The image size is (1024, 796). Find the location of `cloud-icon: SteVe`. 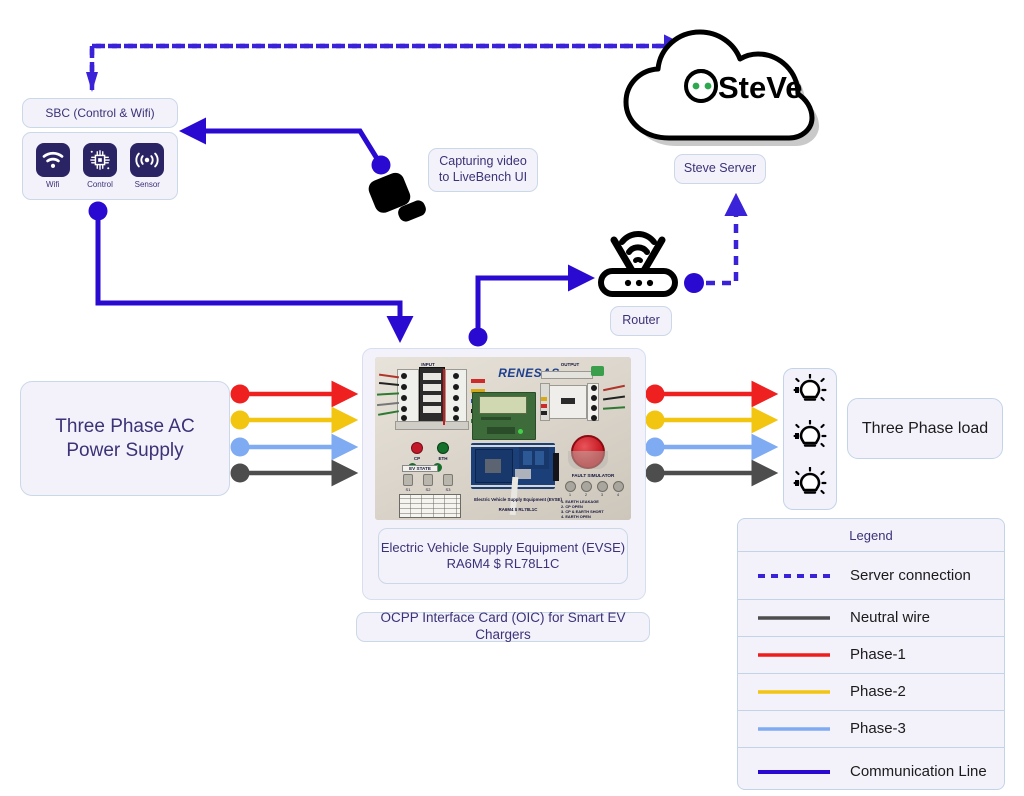

cloud-icon: SteVe is located at coordinates (722, 93).